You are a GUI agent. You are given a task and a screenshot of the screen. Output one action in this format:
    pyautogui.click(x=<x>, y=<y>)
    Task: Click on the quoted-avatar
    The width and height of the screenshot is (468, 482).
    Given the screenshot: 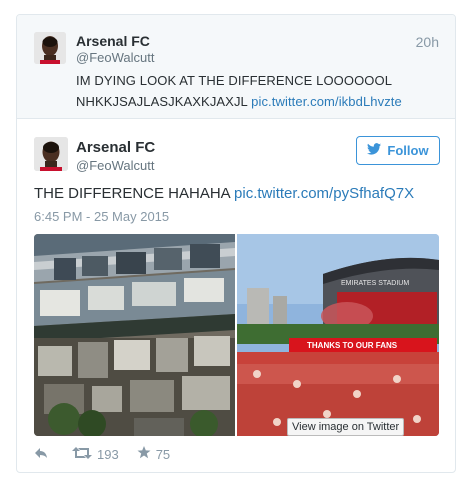 What is the action you would take?
    pyautogui.click(x=50, y=48)
    